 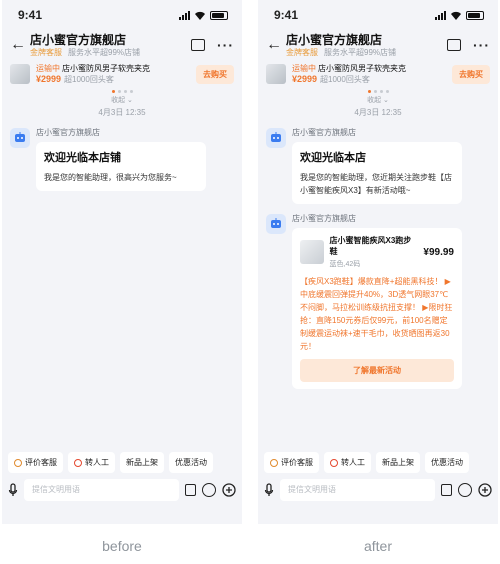 I want to click on card-product-variant: 蓝色,42码, so click(x=345, y=264).